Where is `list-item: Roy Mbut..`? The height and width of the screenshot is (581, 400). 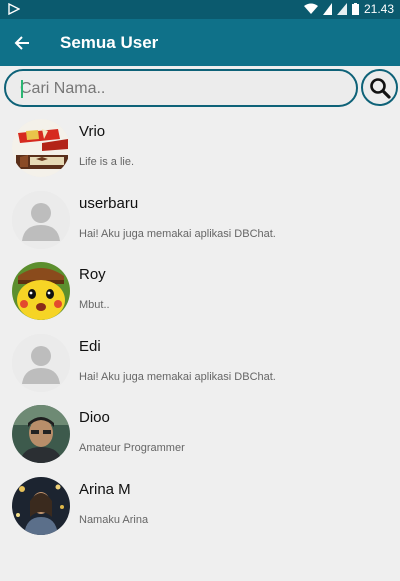
list-item: Roy Mbut.. is located at coordinates (200, 291).